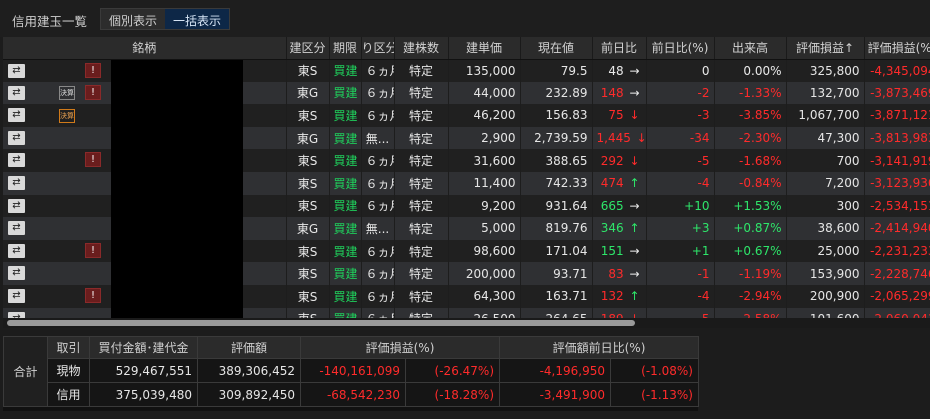 The image size is (930, 419). Describe the element at coordinates (680, 115) in the screenshot. I see `change-cell: -3` at that location.